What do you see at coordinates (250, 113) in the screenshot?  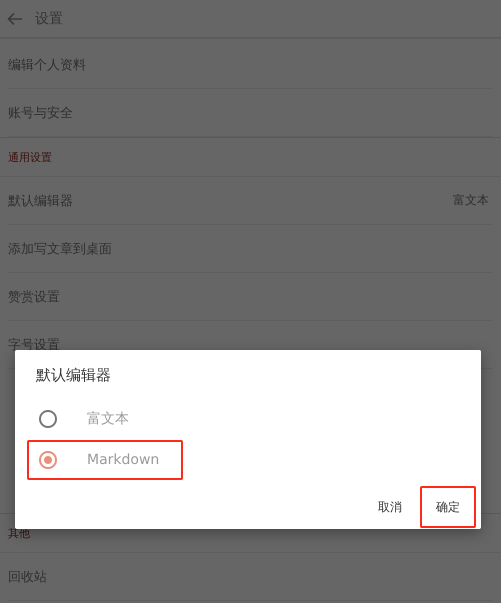 I see `settings-item: 账号与安全` at bounding box center [250, 113].